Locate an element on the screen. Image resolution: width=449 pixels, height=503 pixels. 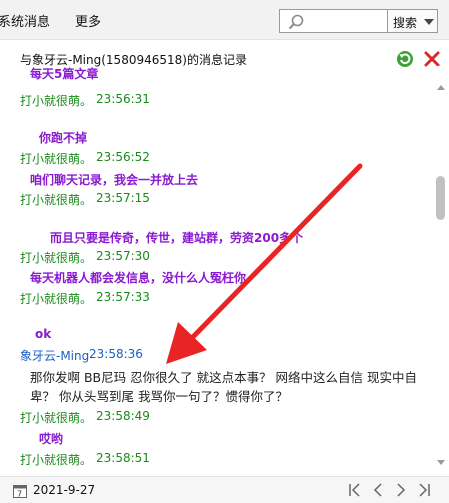
scroll-up-icon is located at coordinates (441, 87).